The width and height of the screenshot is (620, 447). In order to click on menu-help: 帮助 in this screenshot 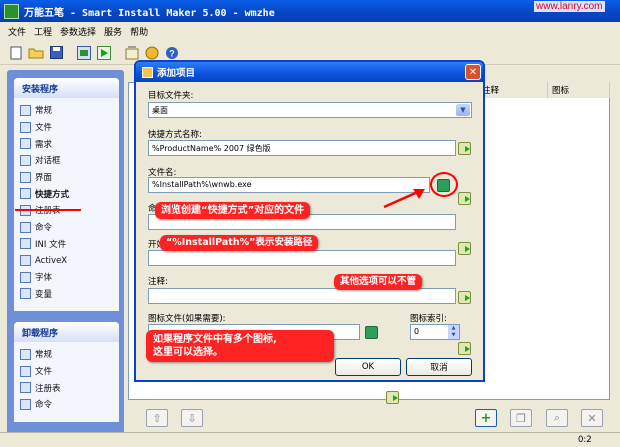, I will do `click(139, 31)`.